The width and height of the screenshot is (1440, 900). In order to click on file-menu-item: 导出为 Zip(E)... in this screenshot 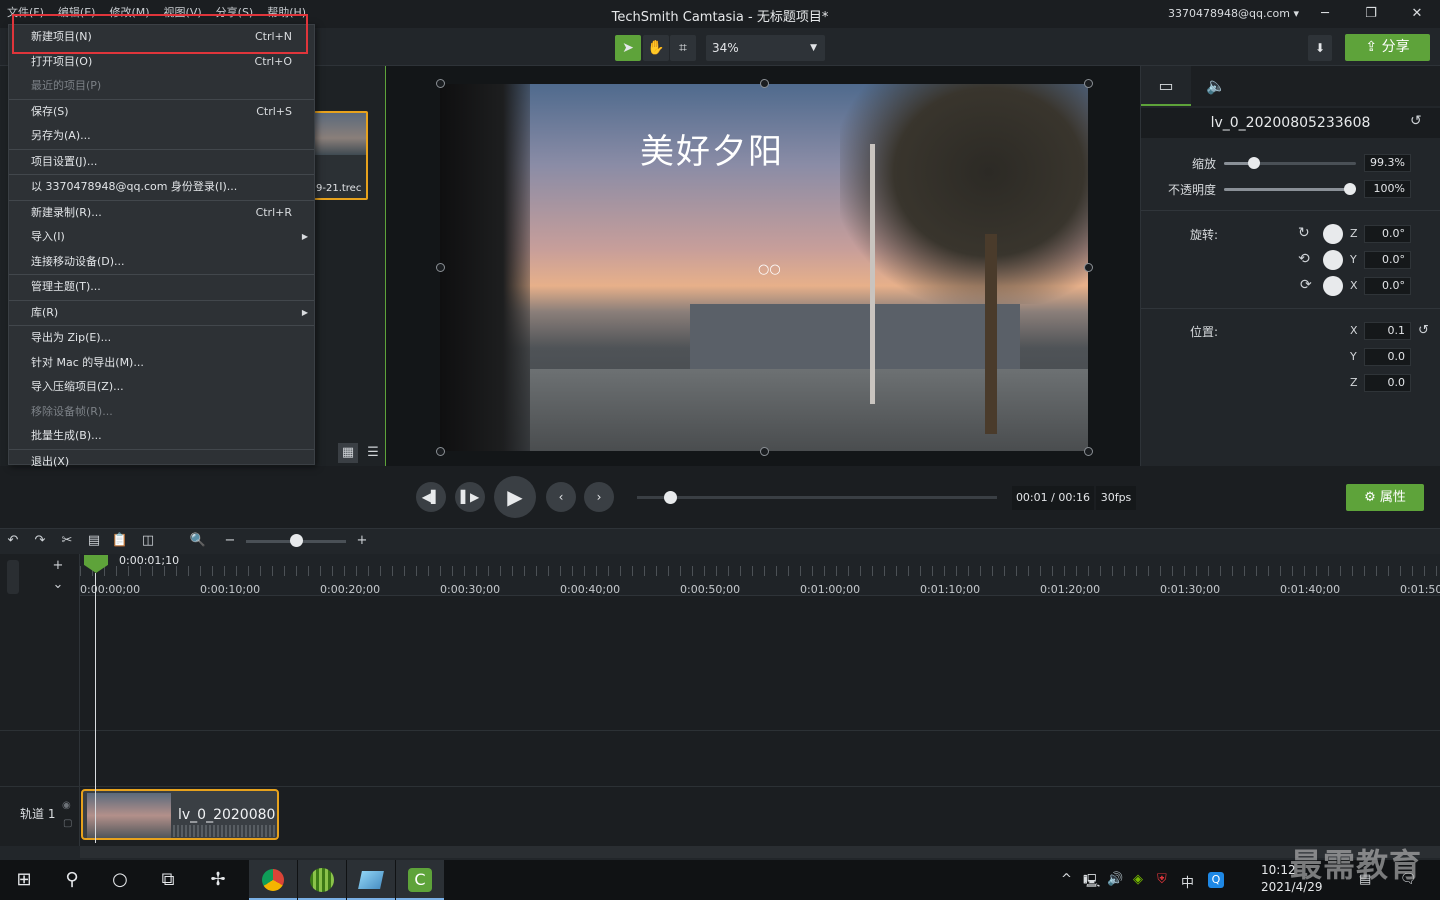, I will do `click(161, 338)`.